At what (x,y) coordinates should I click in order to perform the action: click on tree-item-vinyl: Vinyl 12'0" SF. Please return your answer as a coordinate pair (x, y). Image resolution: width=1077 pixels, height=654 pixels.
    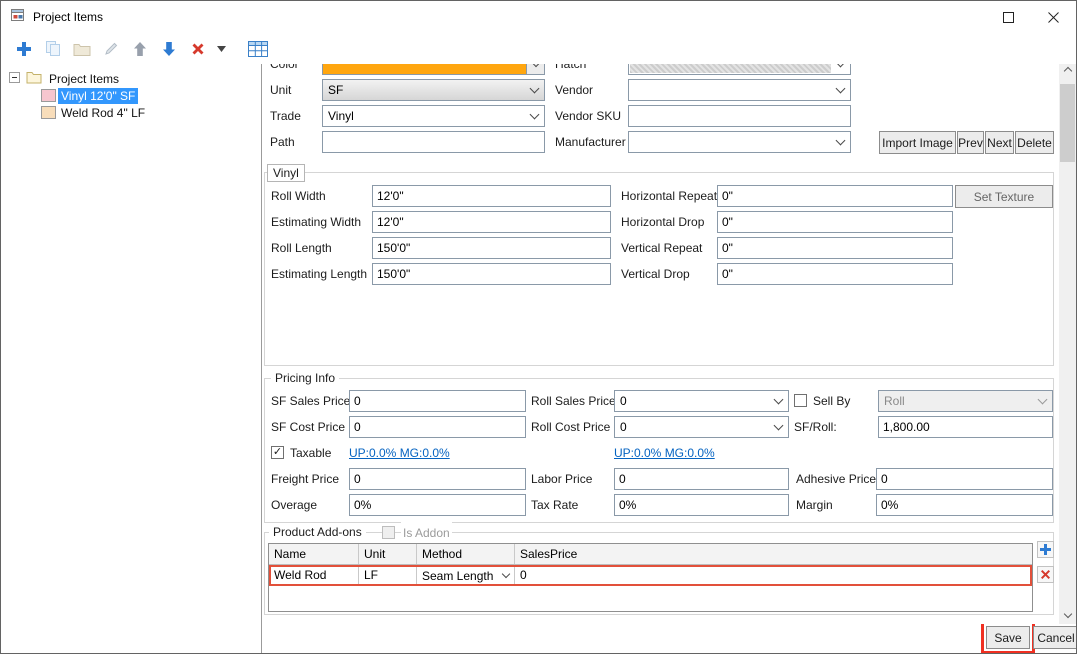
    Looking at the image, I should click on (131, 95).